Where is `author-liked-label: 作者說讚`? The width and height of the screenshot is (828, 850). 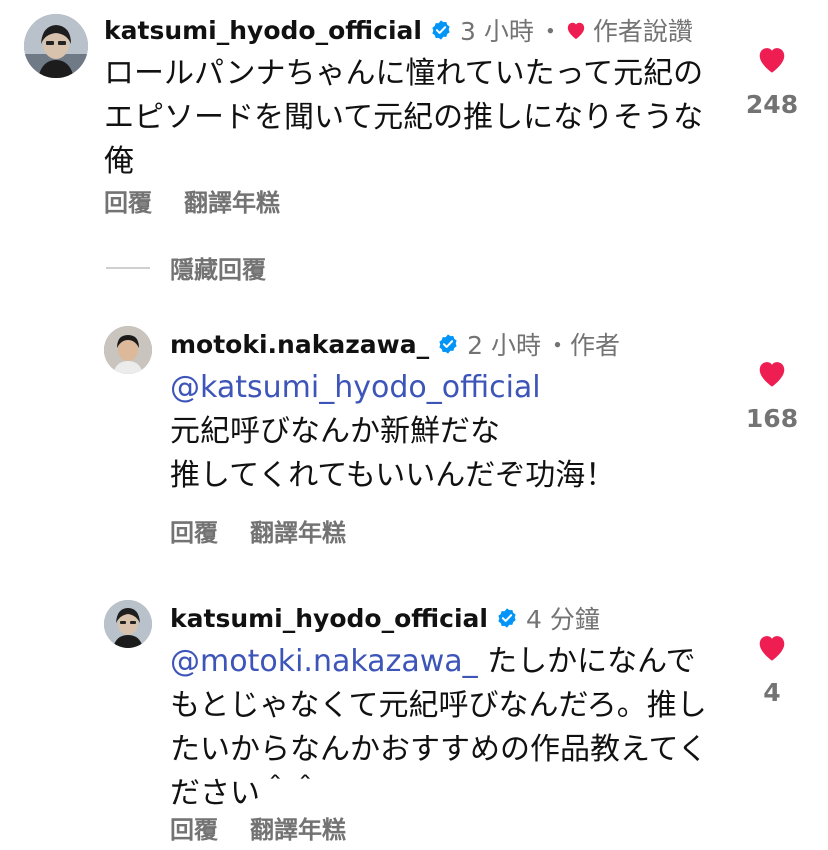 author-liked-label: 作者說讚 is located at coordinates (642, 31).